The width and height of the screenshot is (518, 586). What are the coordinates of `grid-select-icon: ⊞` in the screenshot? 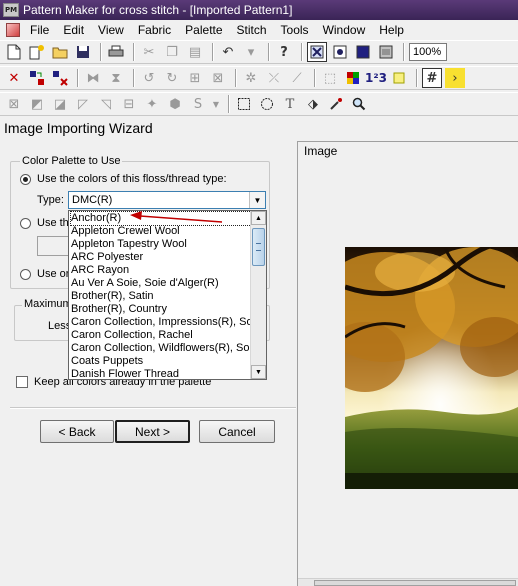 It's located at (195, 78).